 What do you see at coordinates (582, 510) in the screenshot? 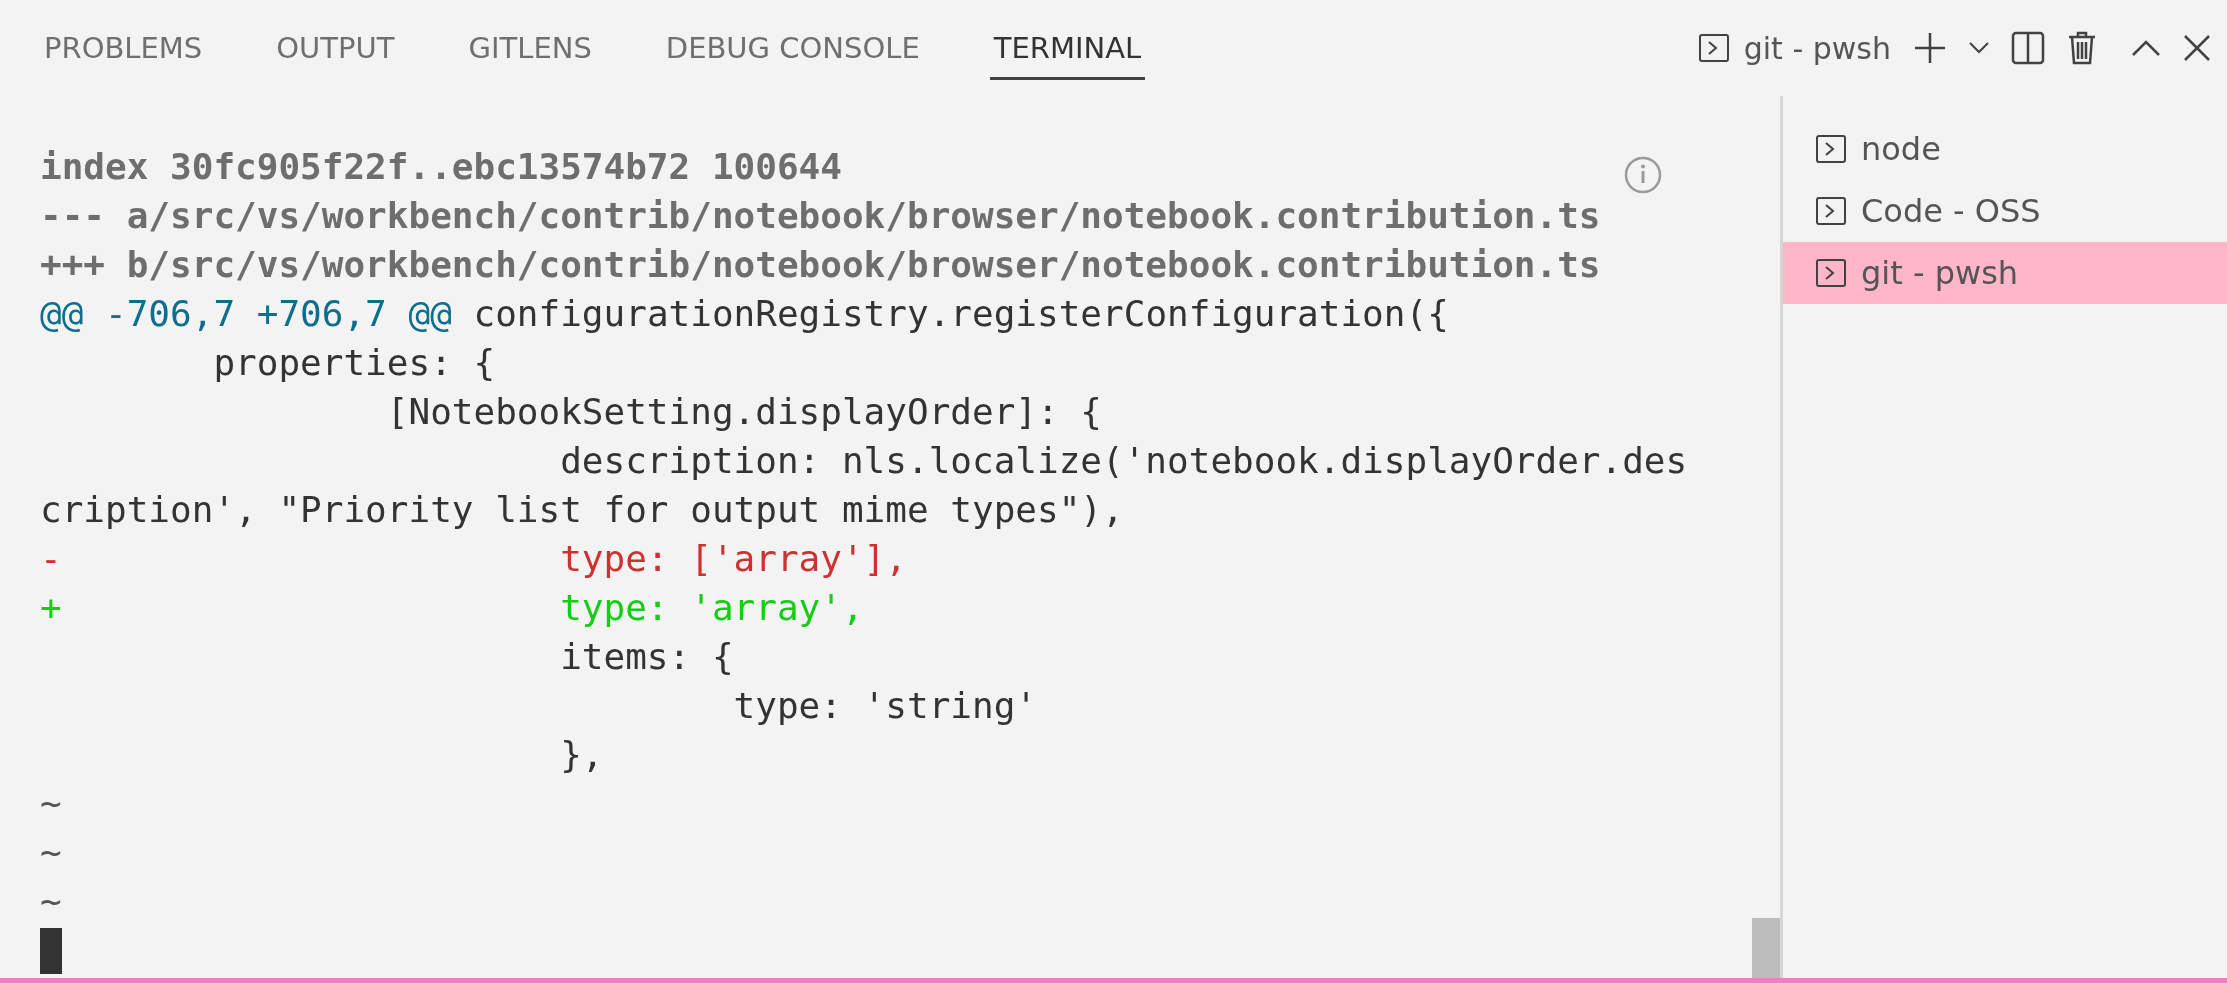
I see `terminal-line: cription', "Priority list for output mime types"),` at bounding box center [582, 510].